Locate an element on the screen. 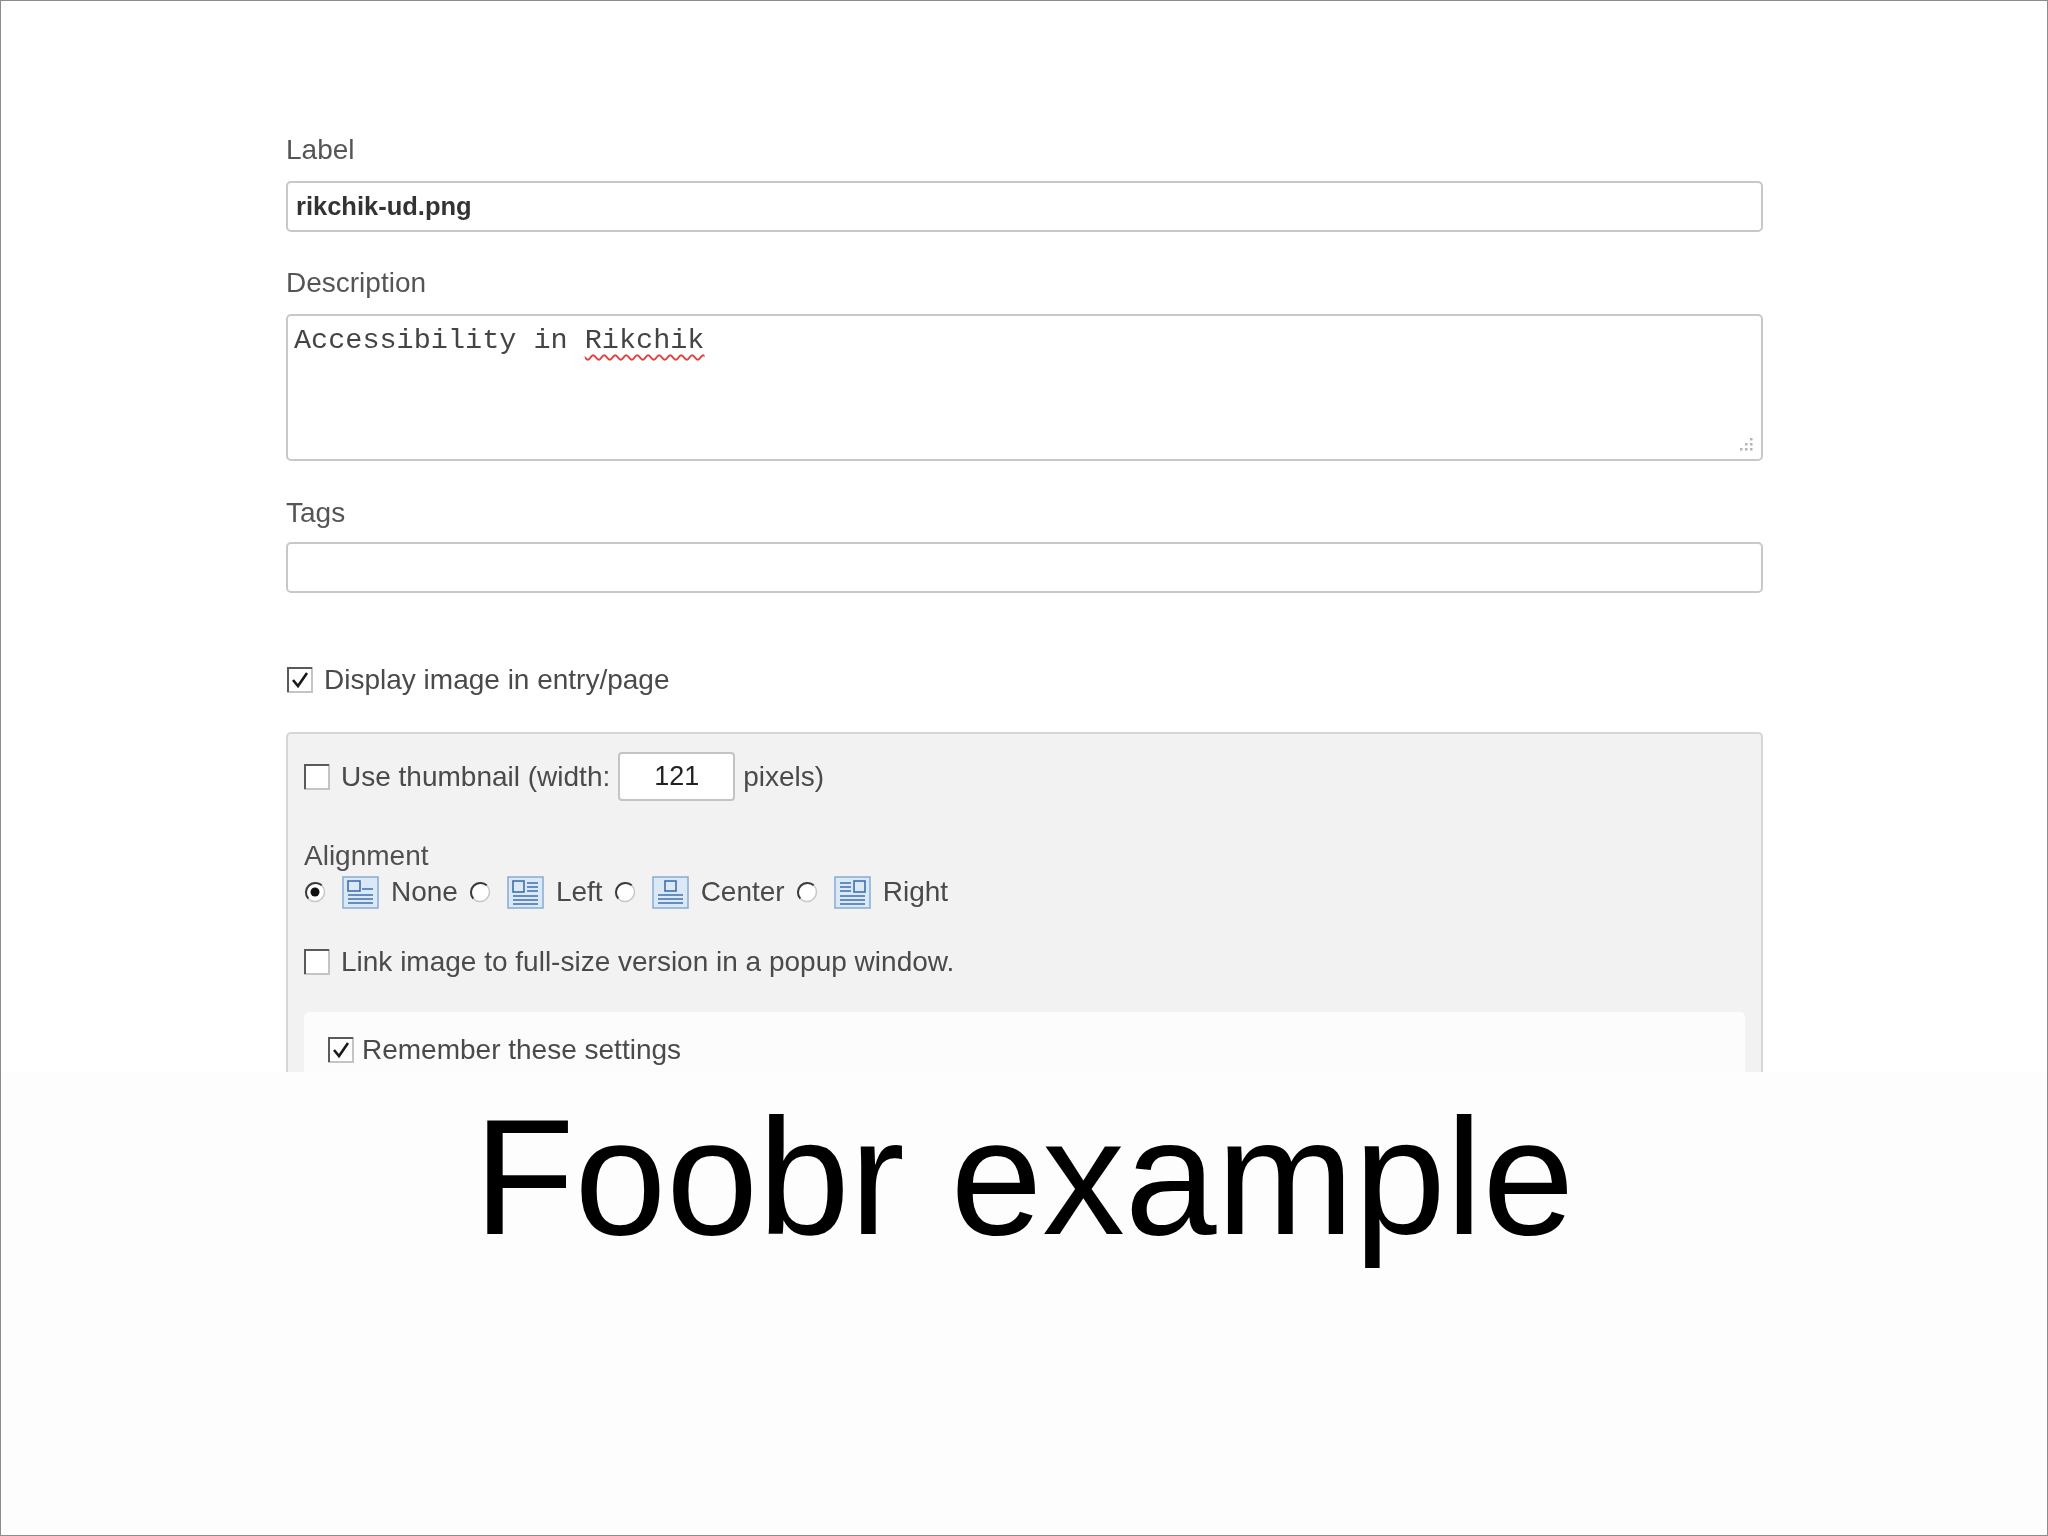  field-label: Label is located at coordinates (320, 150).